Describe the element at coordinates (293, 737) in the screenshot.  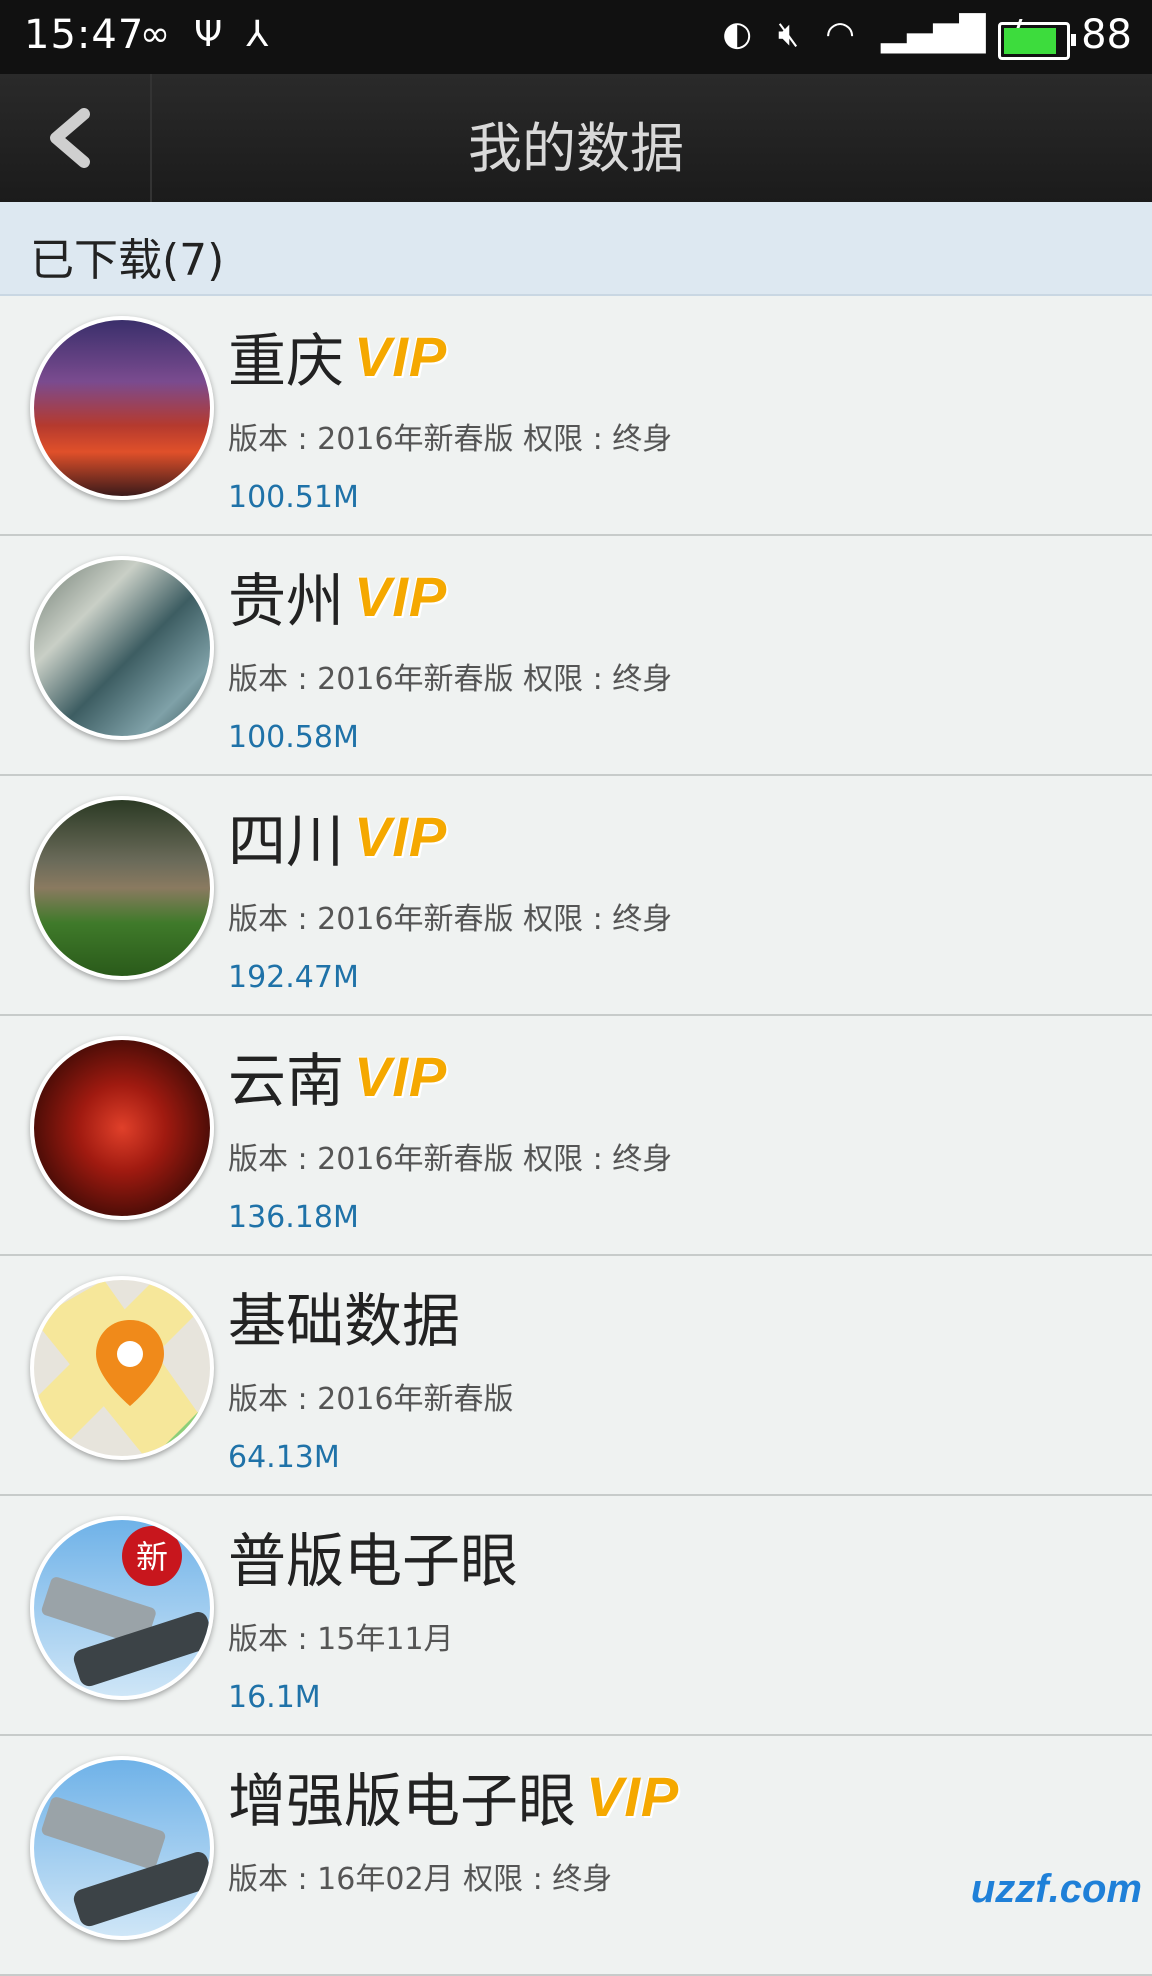
I see `item-size: 100.58M` at that location.